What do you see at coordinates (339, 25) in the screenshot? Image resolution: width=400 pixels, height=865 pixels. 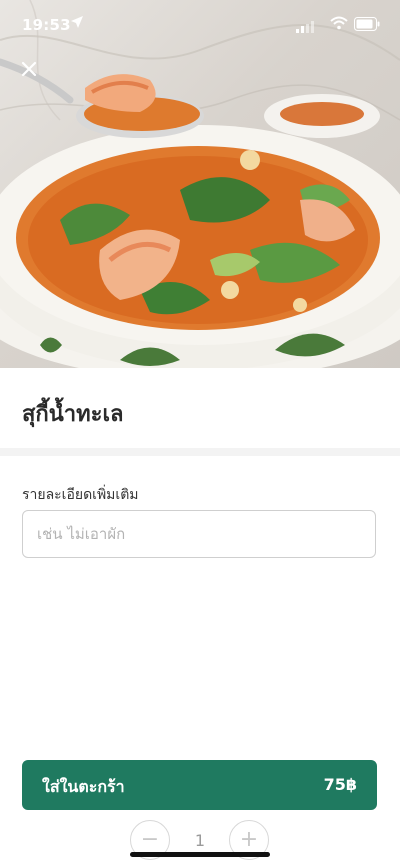 I see `wifi-icon` at bounding box center [339, 25].